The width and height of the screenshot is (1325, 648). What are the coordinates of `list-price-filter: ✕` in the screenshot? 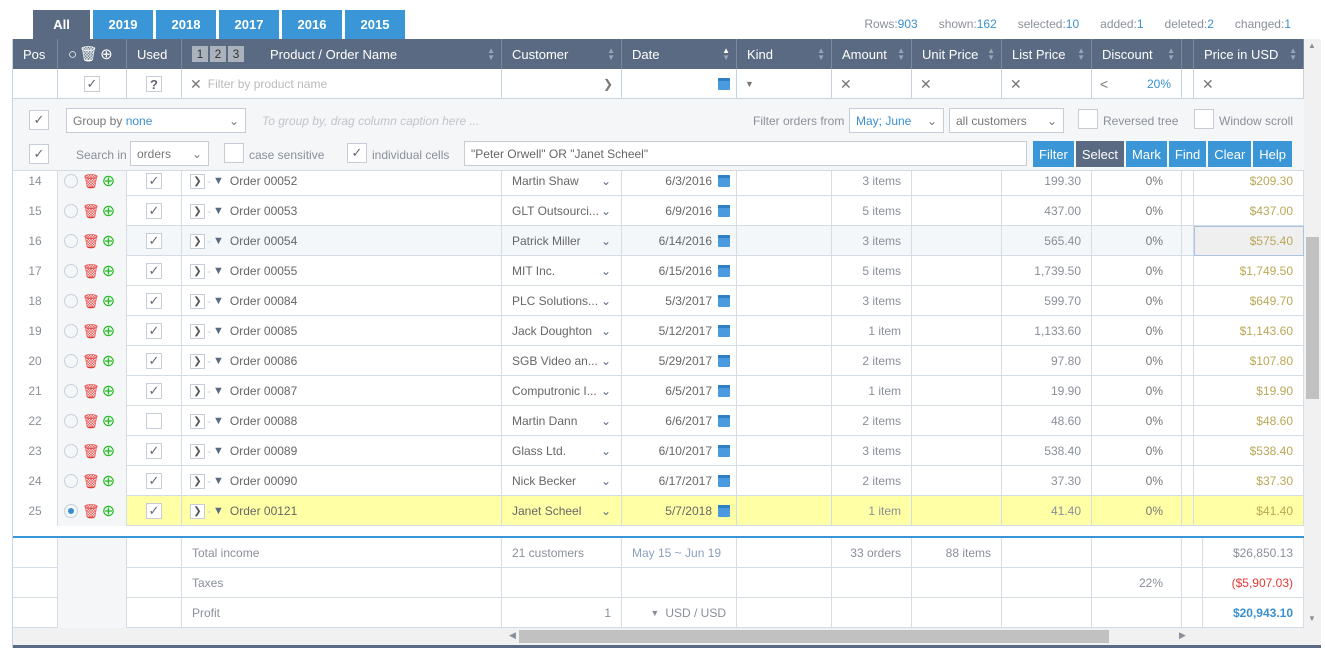 It's located at (1047, 84).